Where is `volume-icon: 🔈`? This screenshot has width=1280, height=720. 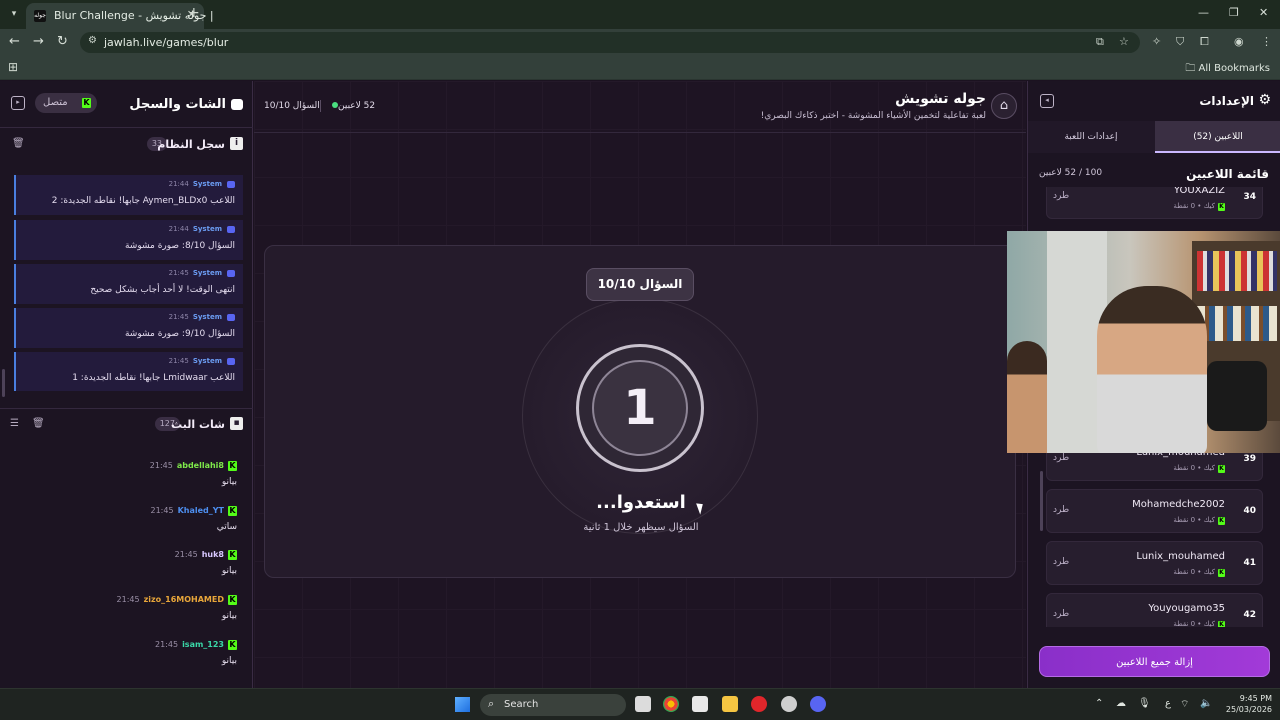 volume-icon: 🔈 is located at coordinates (1206, 703).